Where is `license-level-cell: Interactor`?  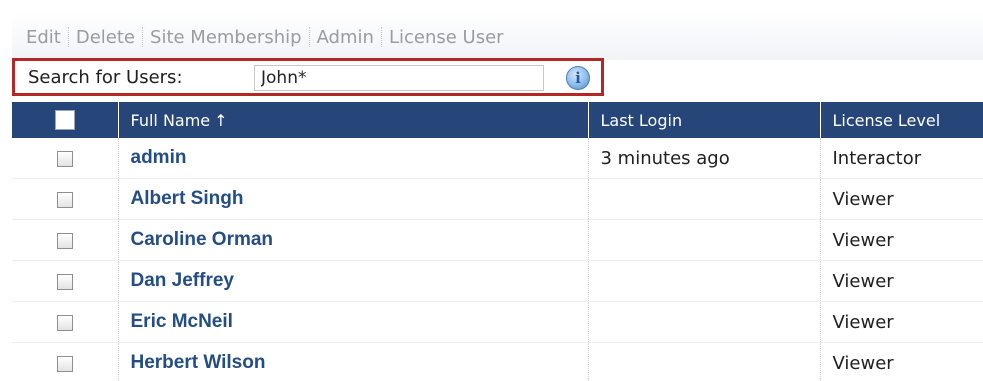
license-level-cell: Interactor is located at coordinates (901, 158).